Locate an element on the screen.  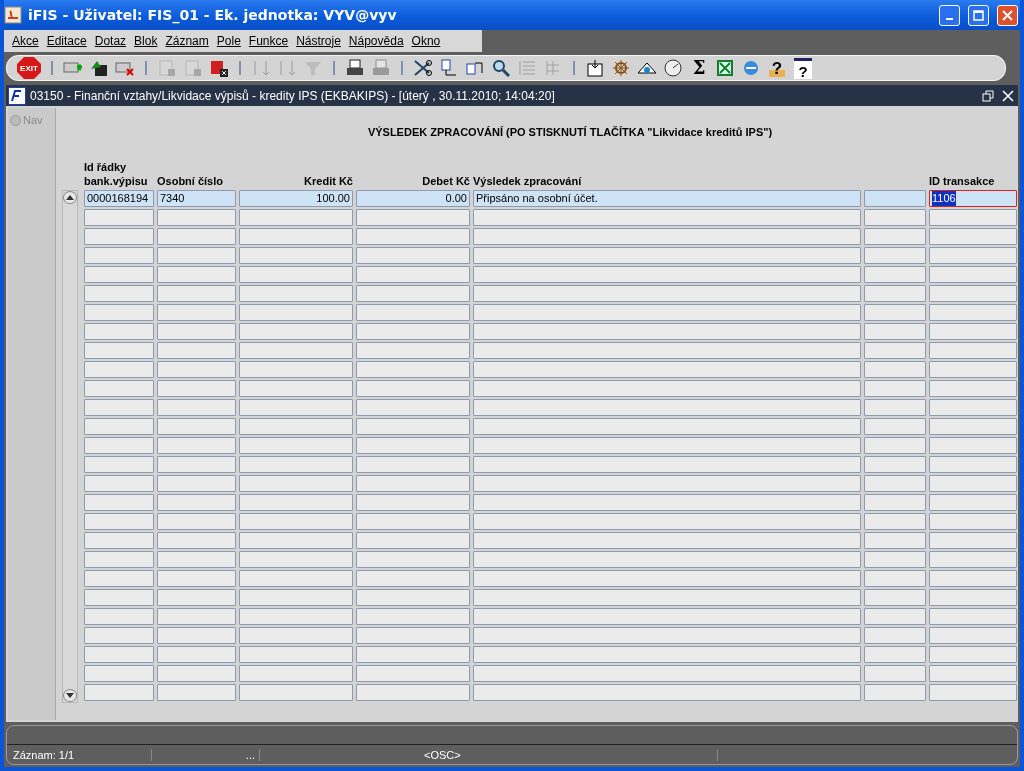
menu-item: Okno is located at coordinates (426, 41).